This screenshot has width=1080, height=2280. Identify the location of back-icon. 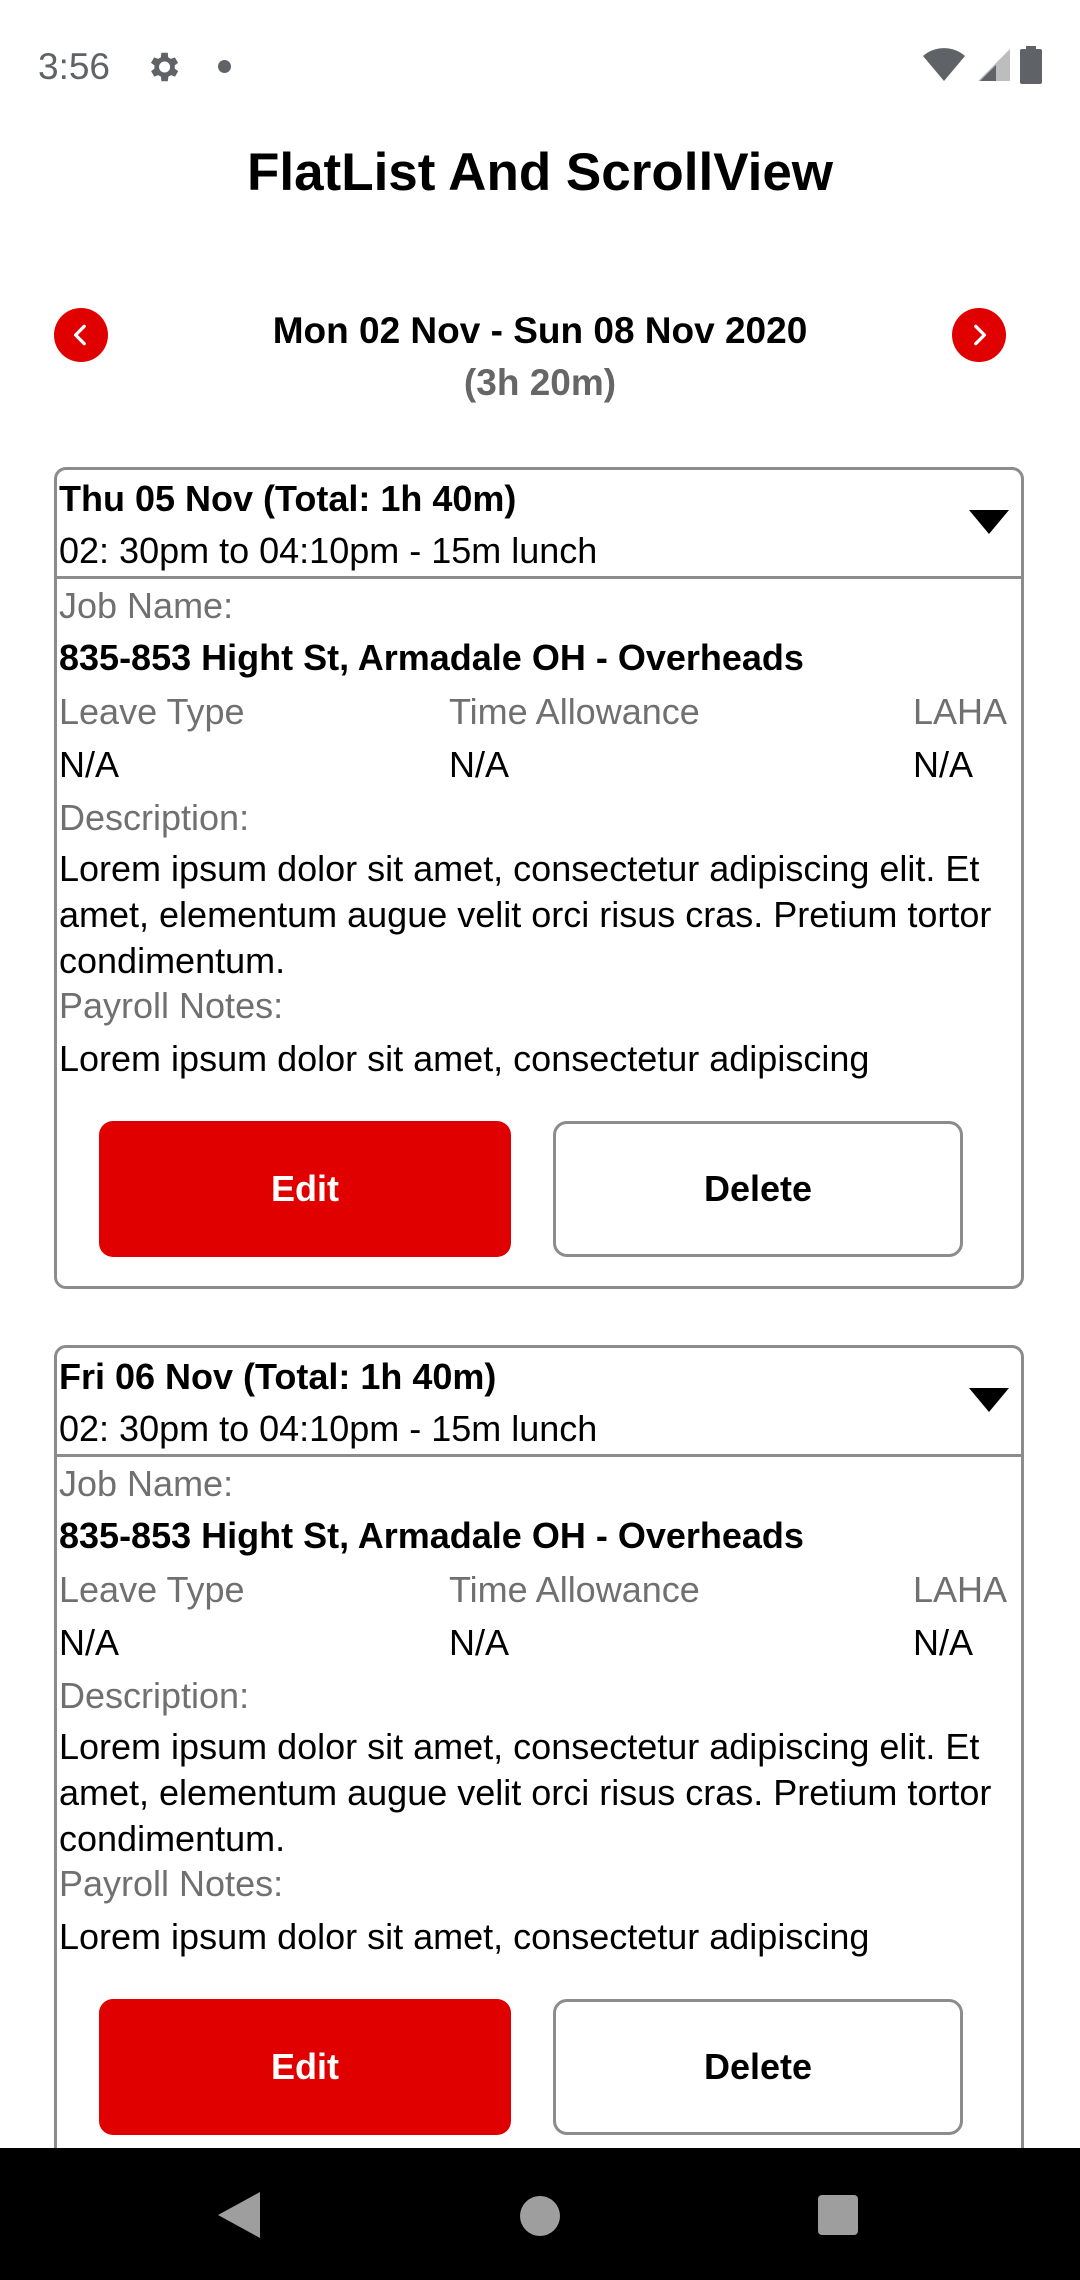
(239, 2215).